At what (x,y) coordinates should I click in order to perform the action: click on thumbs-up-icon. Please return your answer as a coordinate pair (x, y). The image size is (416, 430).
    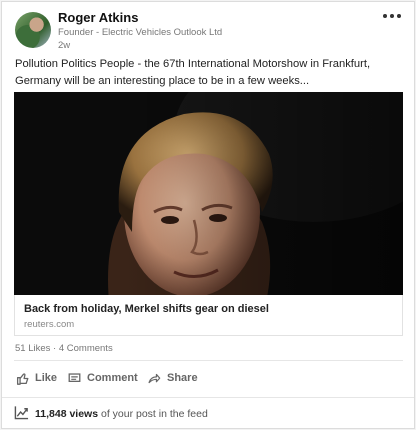
    Looking at the image, I should click on (22, 378).